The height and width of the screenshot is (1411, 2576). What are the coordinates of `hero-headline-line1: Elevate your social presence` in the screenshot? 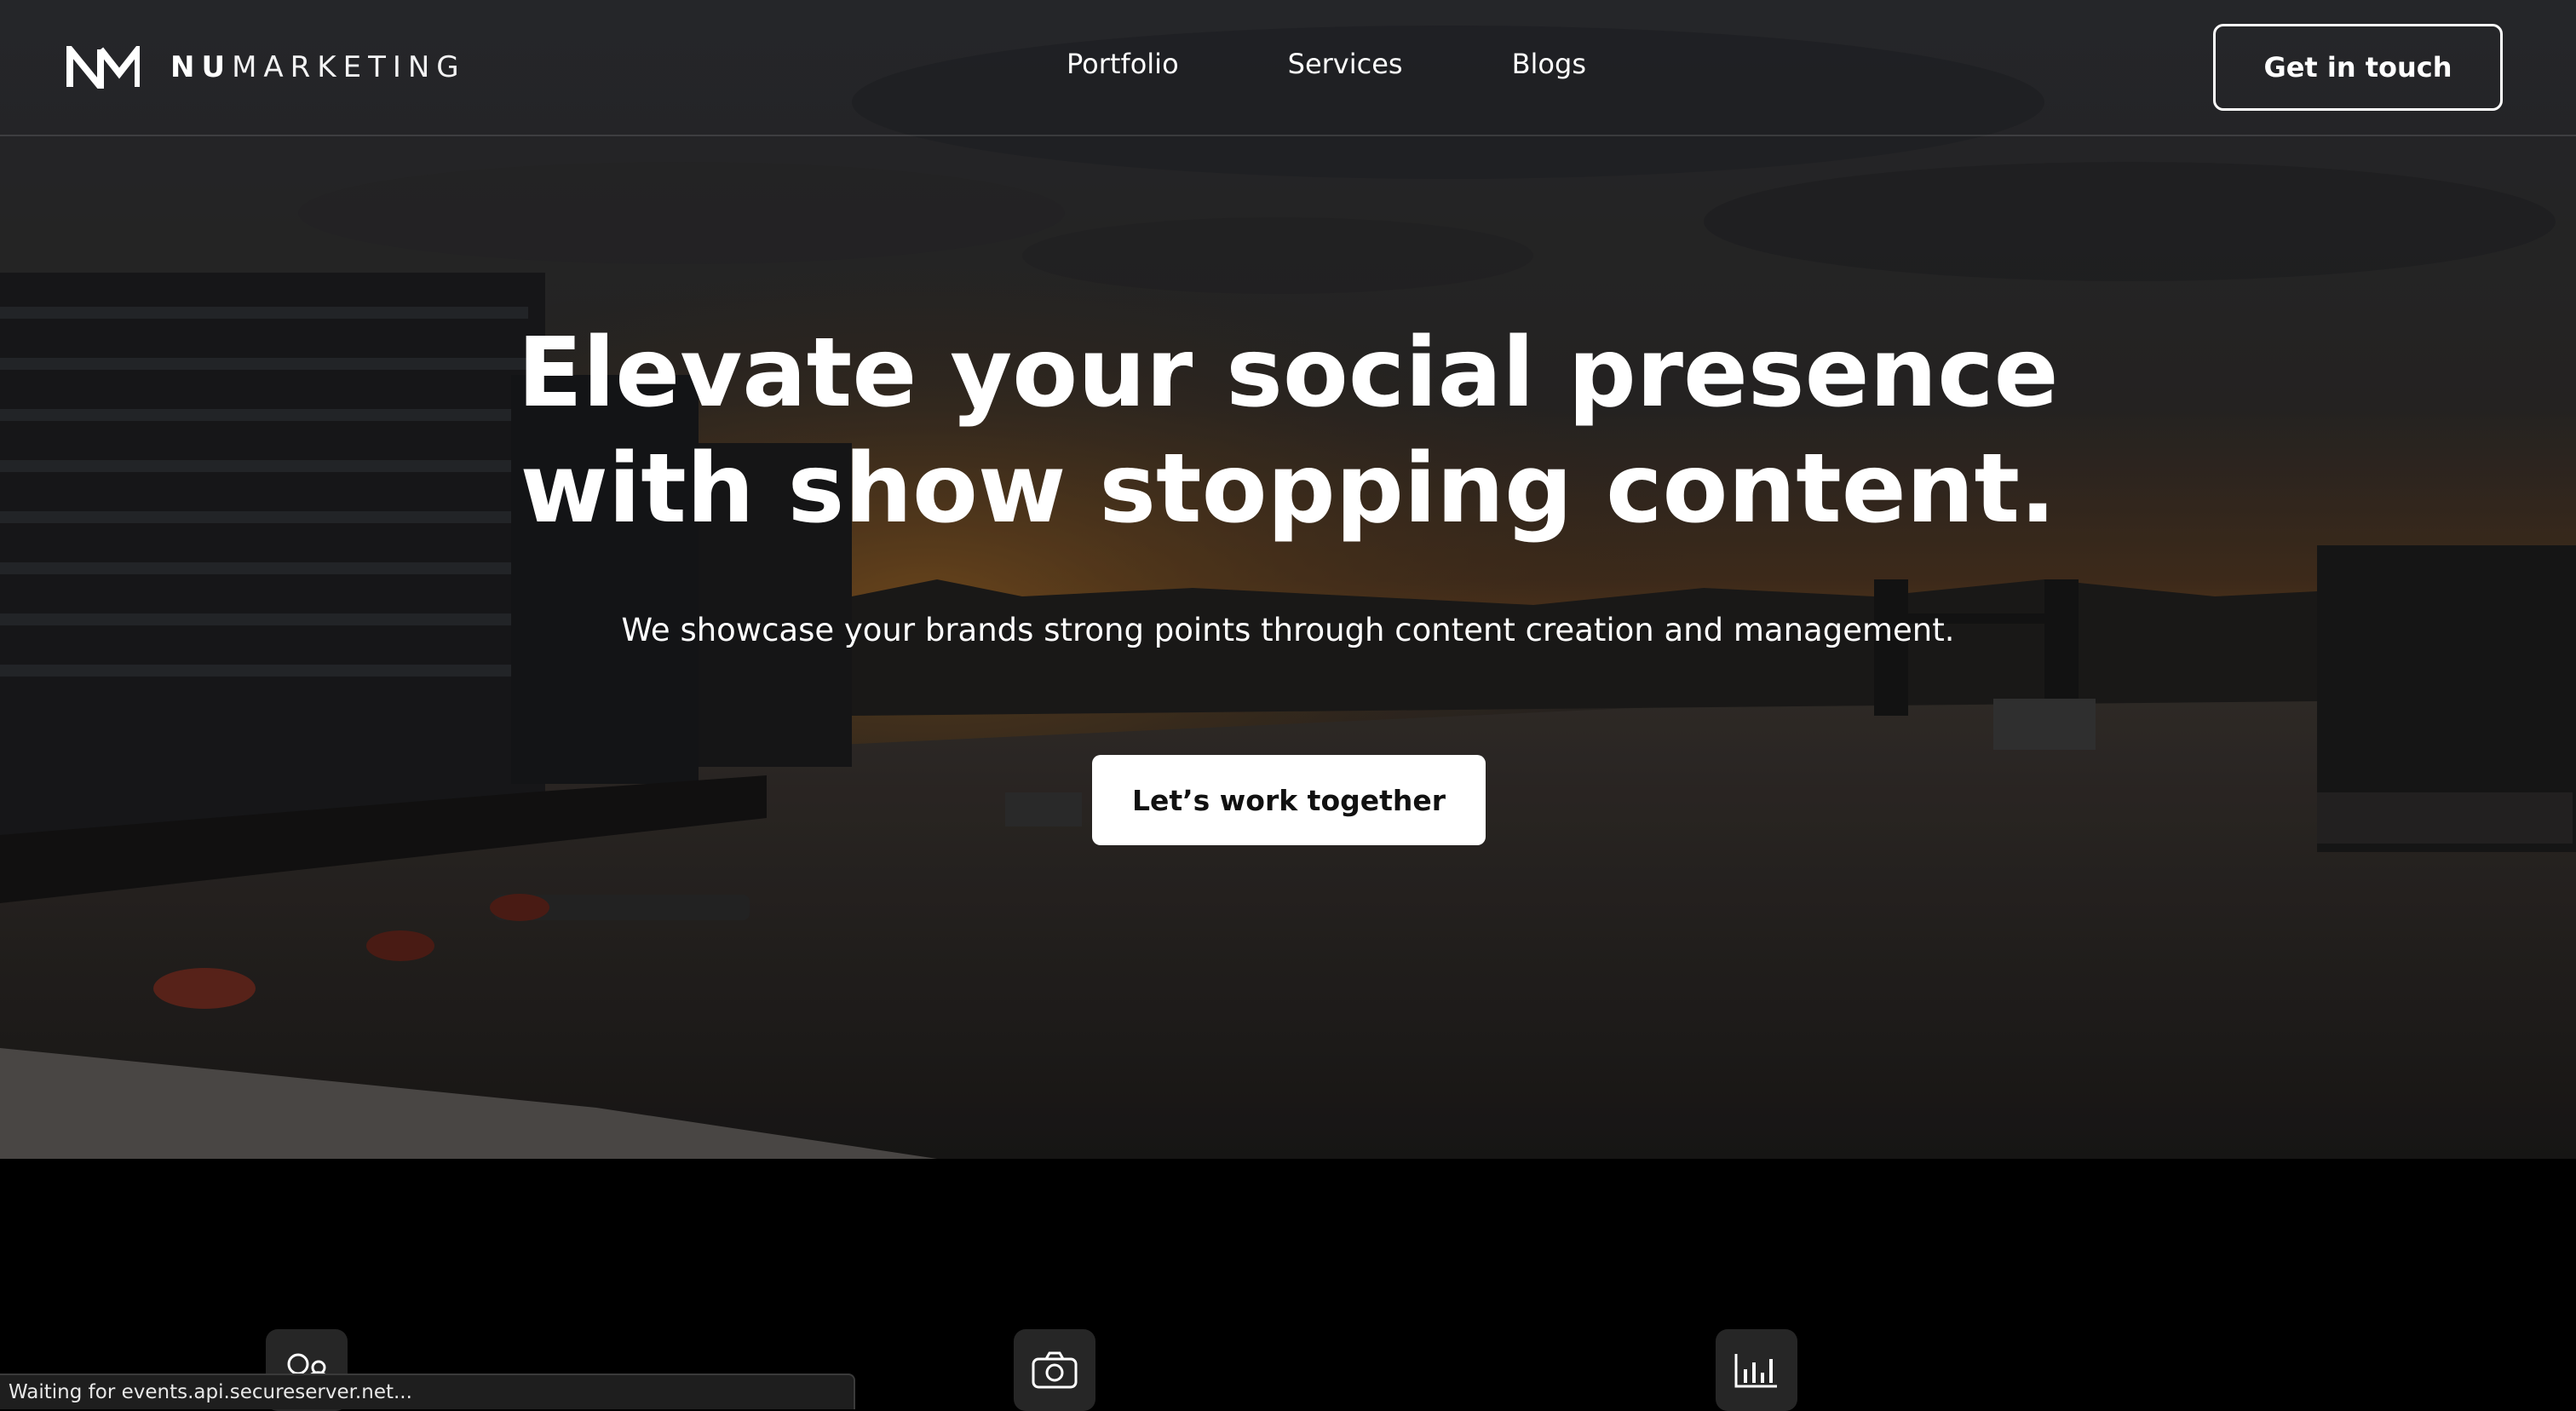 It's located at (1288, 373).